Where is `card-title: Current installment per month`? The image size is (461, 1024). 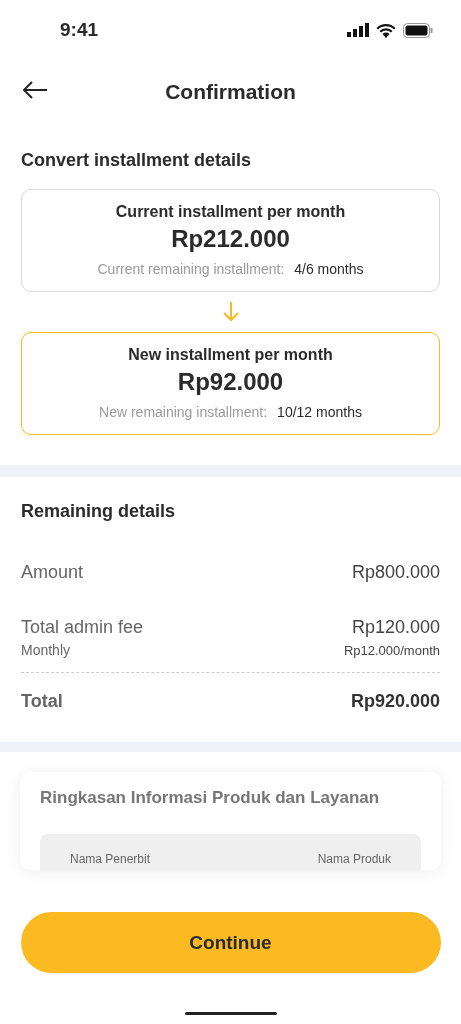
card-title: Current installment per month is located at coordinates (230, 212).